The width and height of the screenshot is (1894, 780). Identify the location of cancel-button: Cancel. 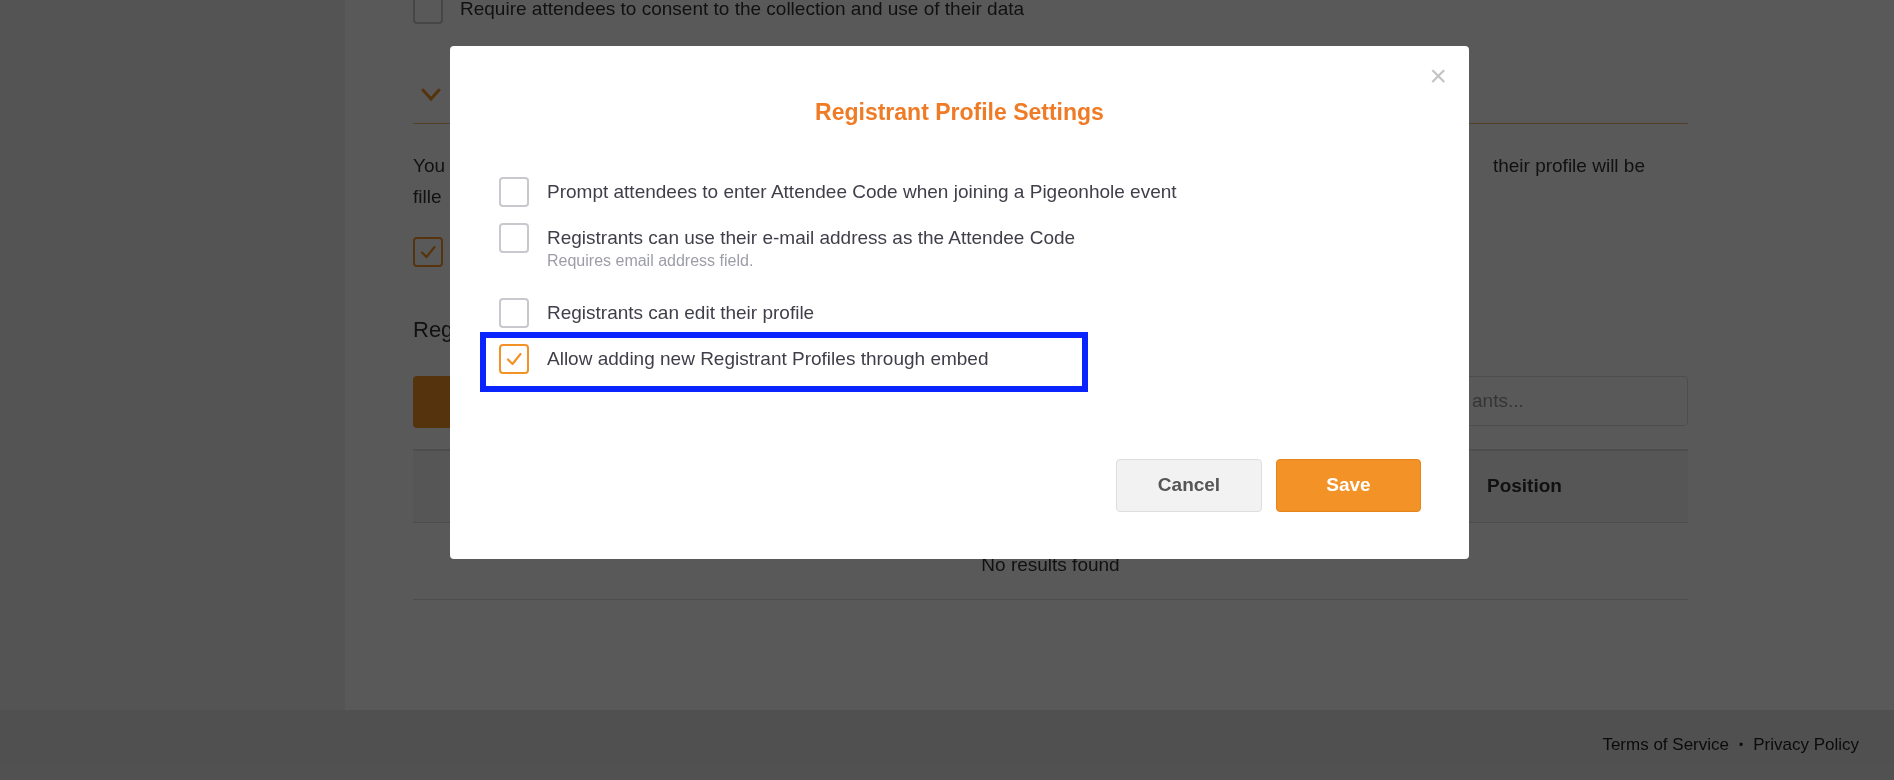
(1189, 485).